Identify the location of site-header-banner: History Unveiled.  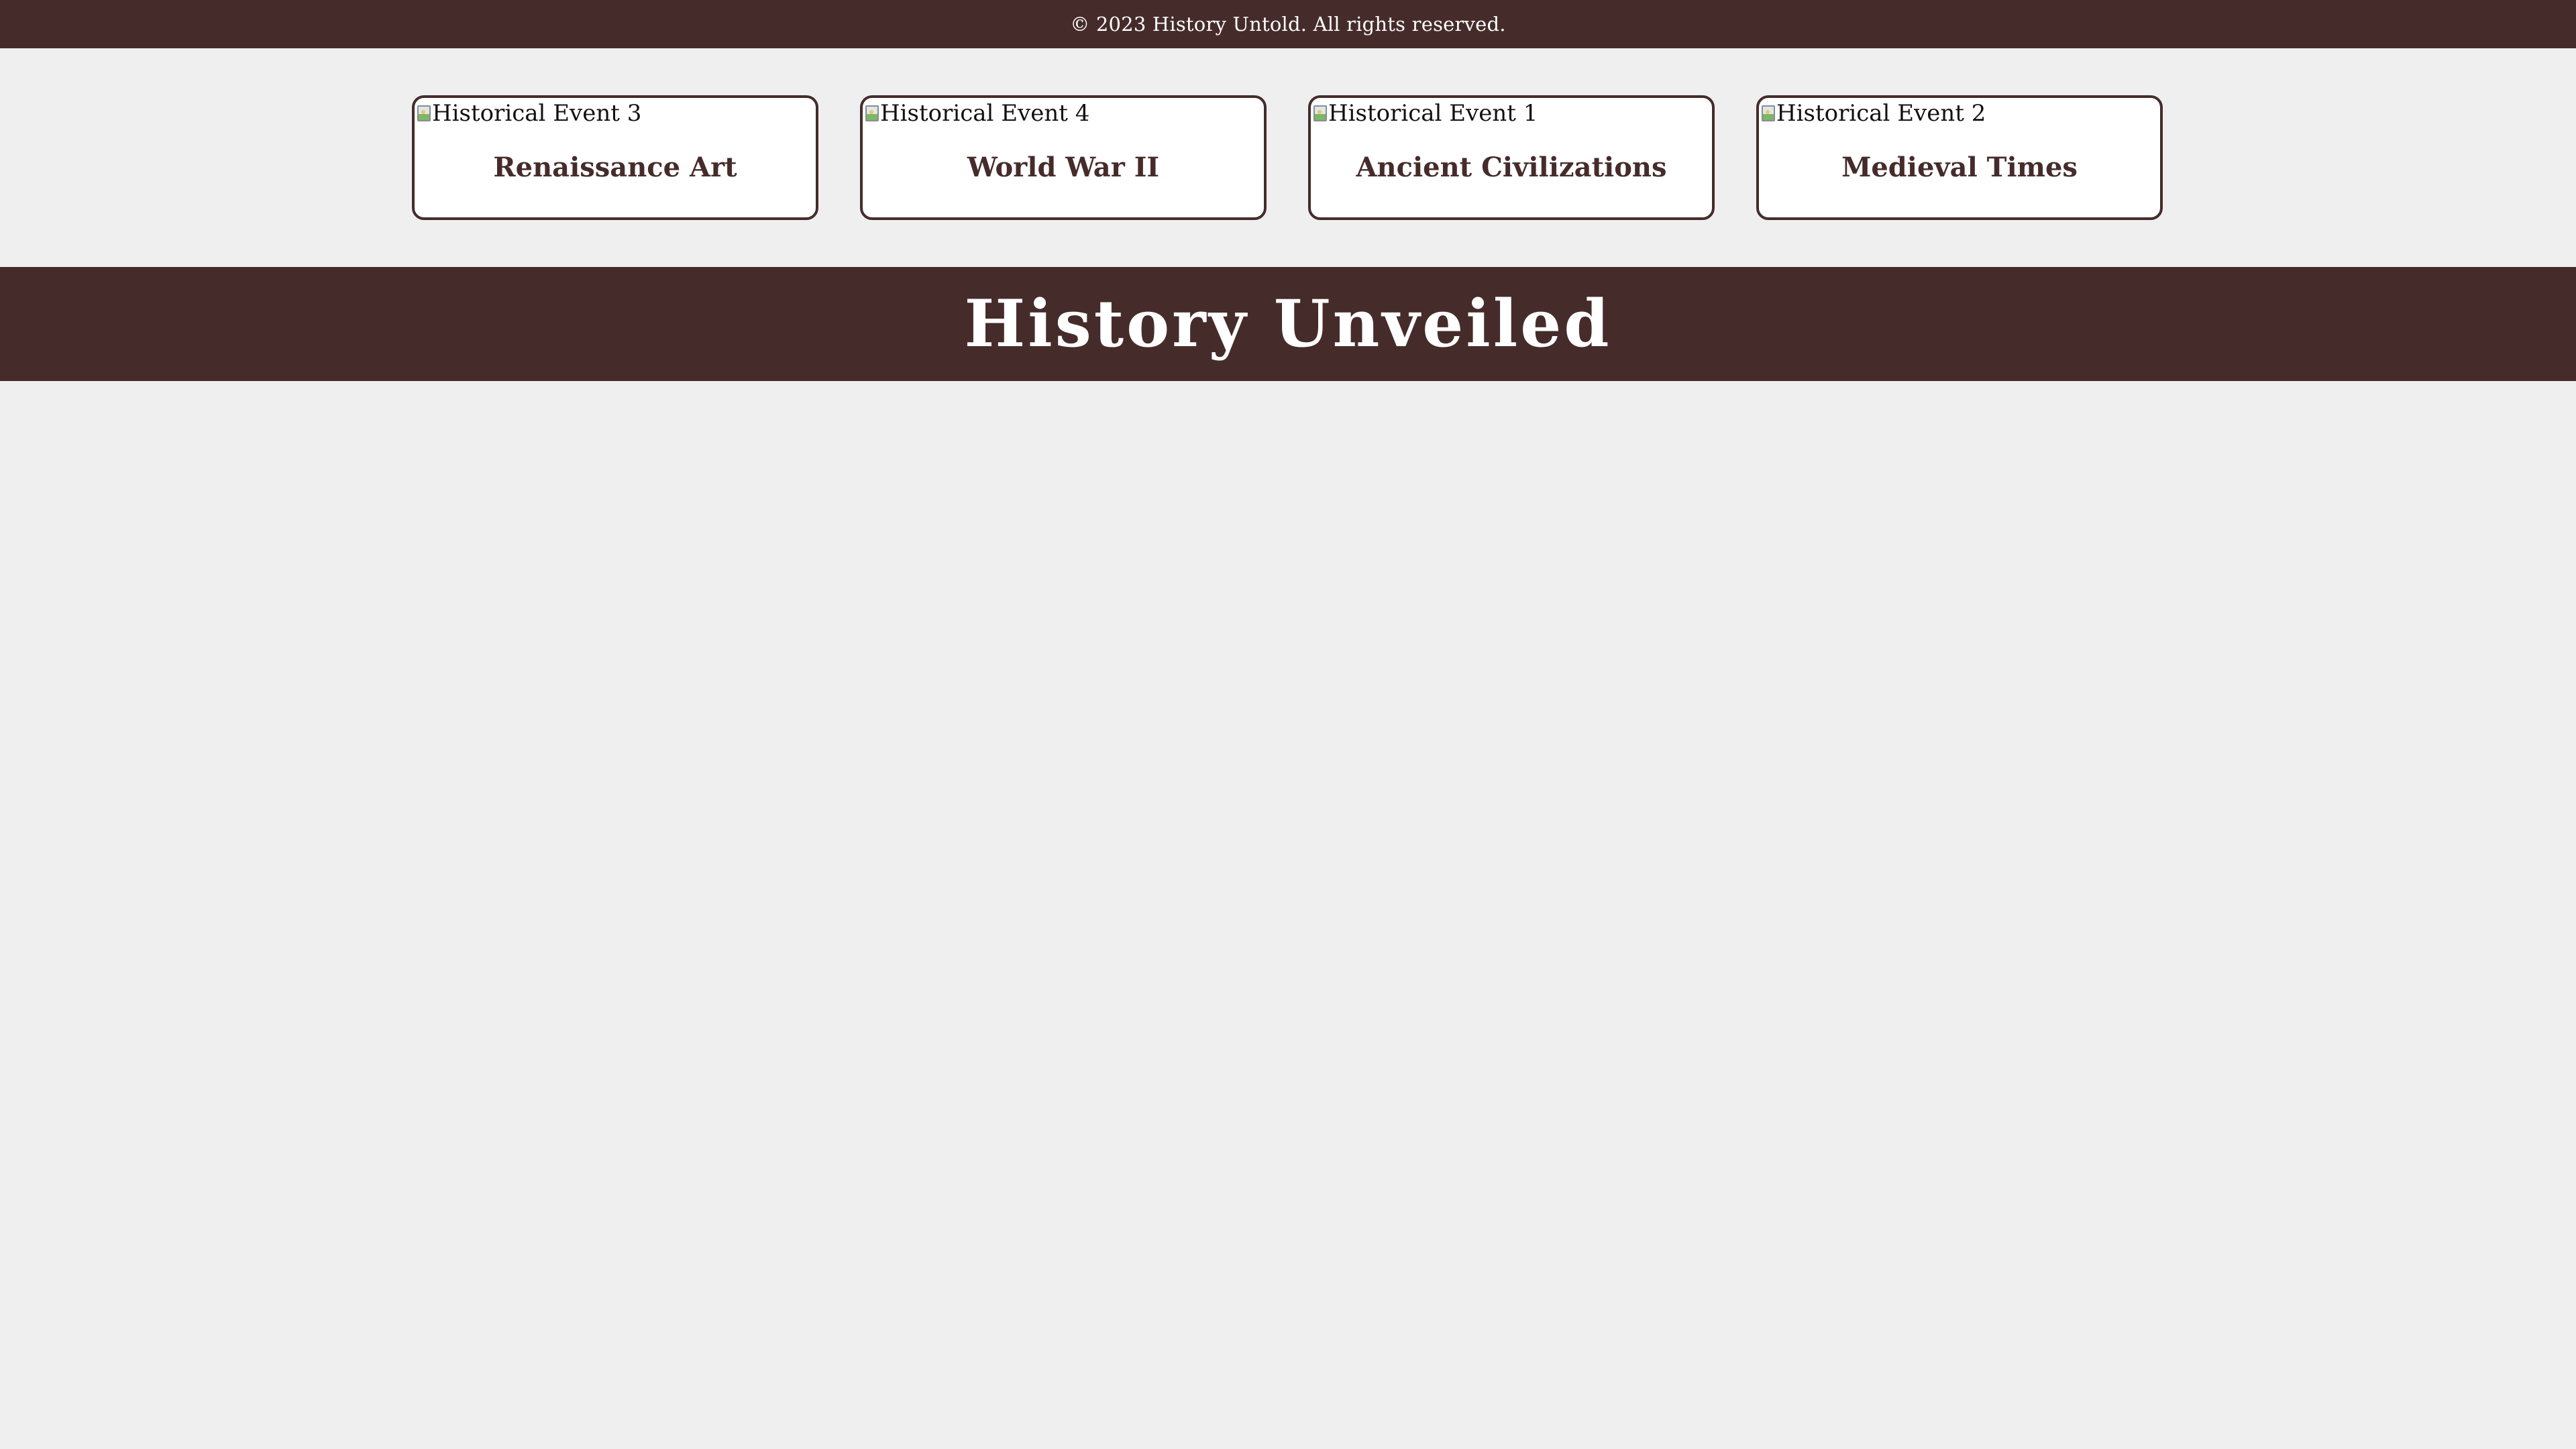
(1288, 324).